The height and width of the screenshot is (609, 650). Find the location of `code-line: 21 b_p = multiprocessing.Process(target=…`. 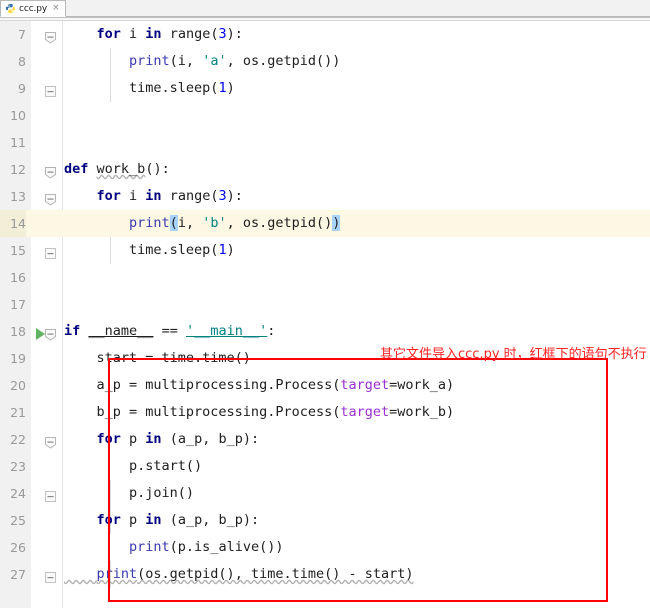

code-line: 21 b_p = multiprocessing.Process(target=… is located at coordinates (325, 412).